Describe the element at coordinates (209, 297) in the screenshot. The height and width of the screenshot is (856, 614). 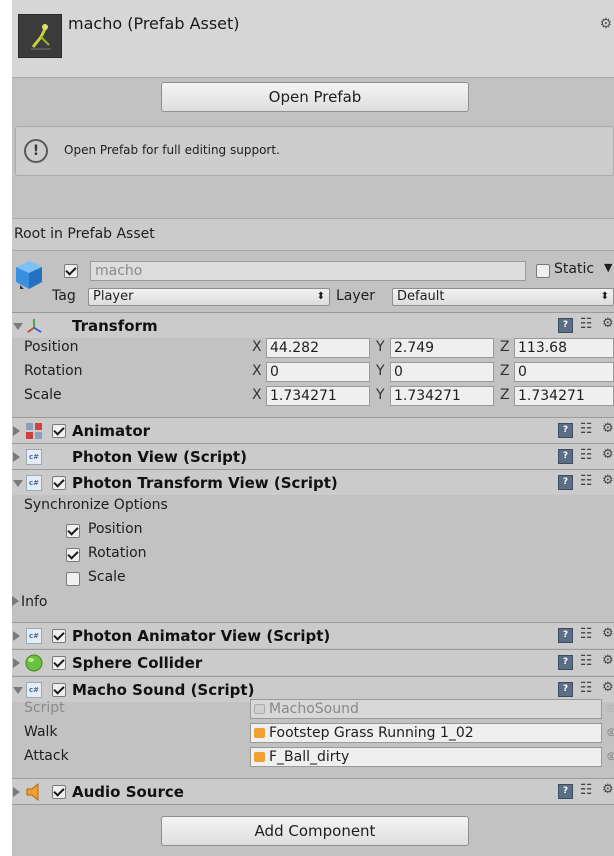
I see `tag-dropdown: Player ⬍` at that location.